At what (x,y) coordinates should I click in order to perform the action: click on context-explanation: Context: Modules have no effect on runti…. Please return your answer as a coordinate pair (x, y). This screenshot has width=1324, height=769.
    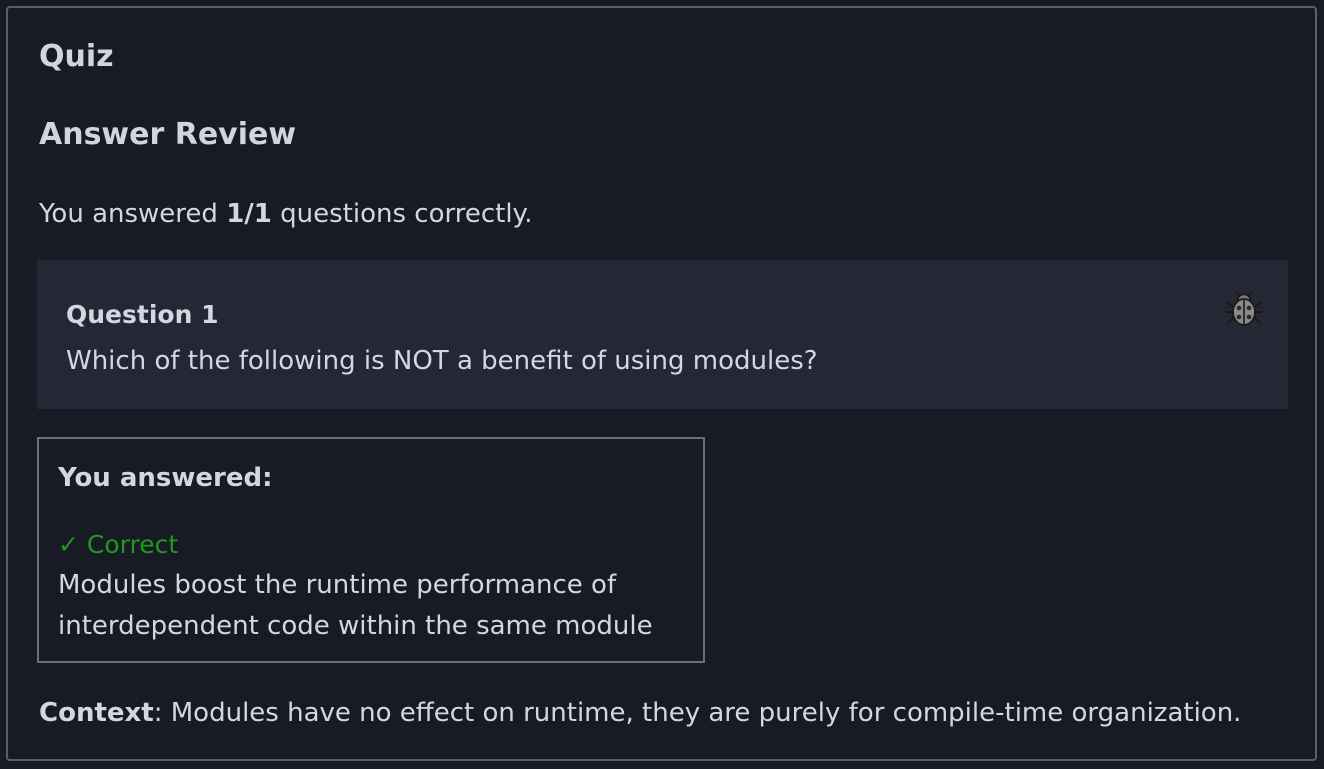
    Looking at the image, I should click on (640, 713).